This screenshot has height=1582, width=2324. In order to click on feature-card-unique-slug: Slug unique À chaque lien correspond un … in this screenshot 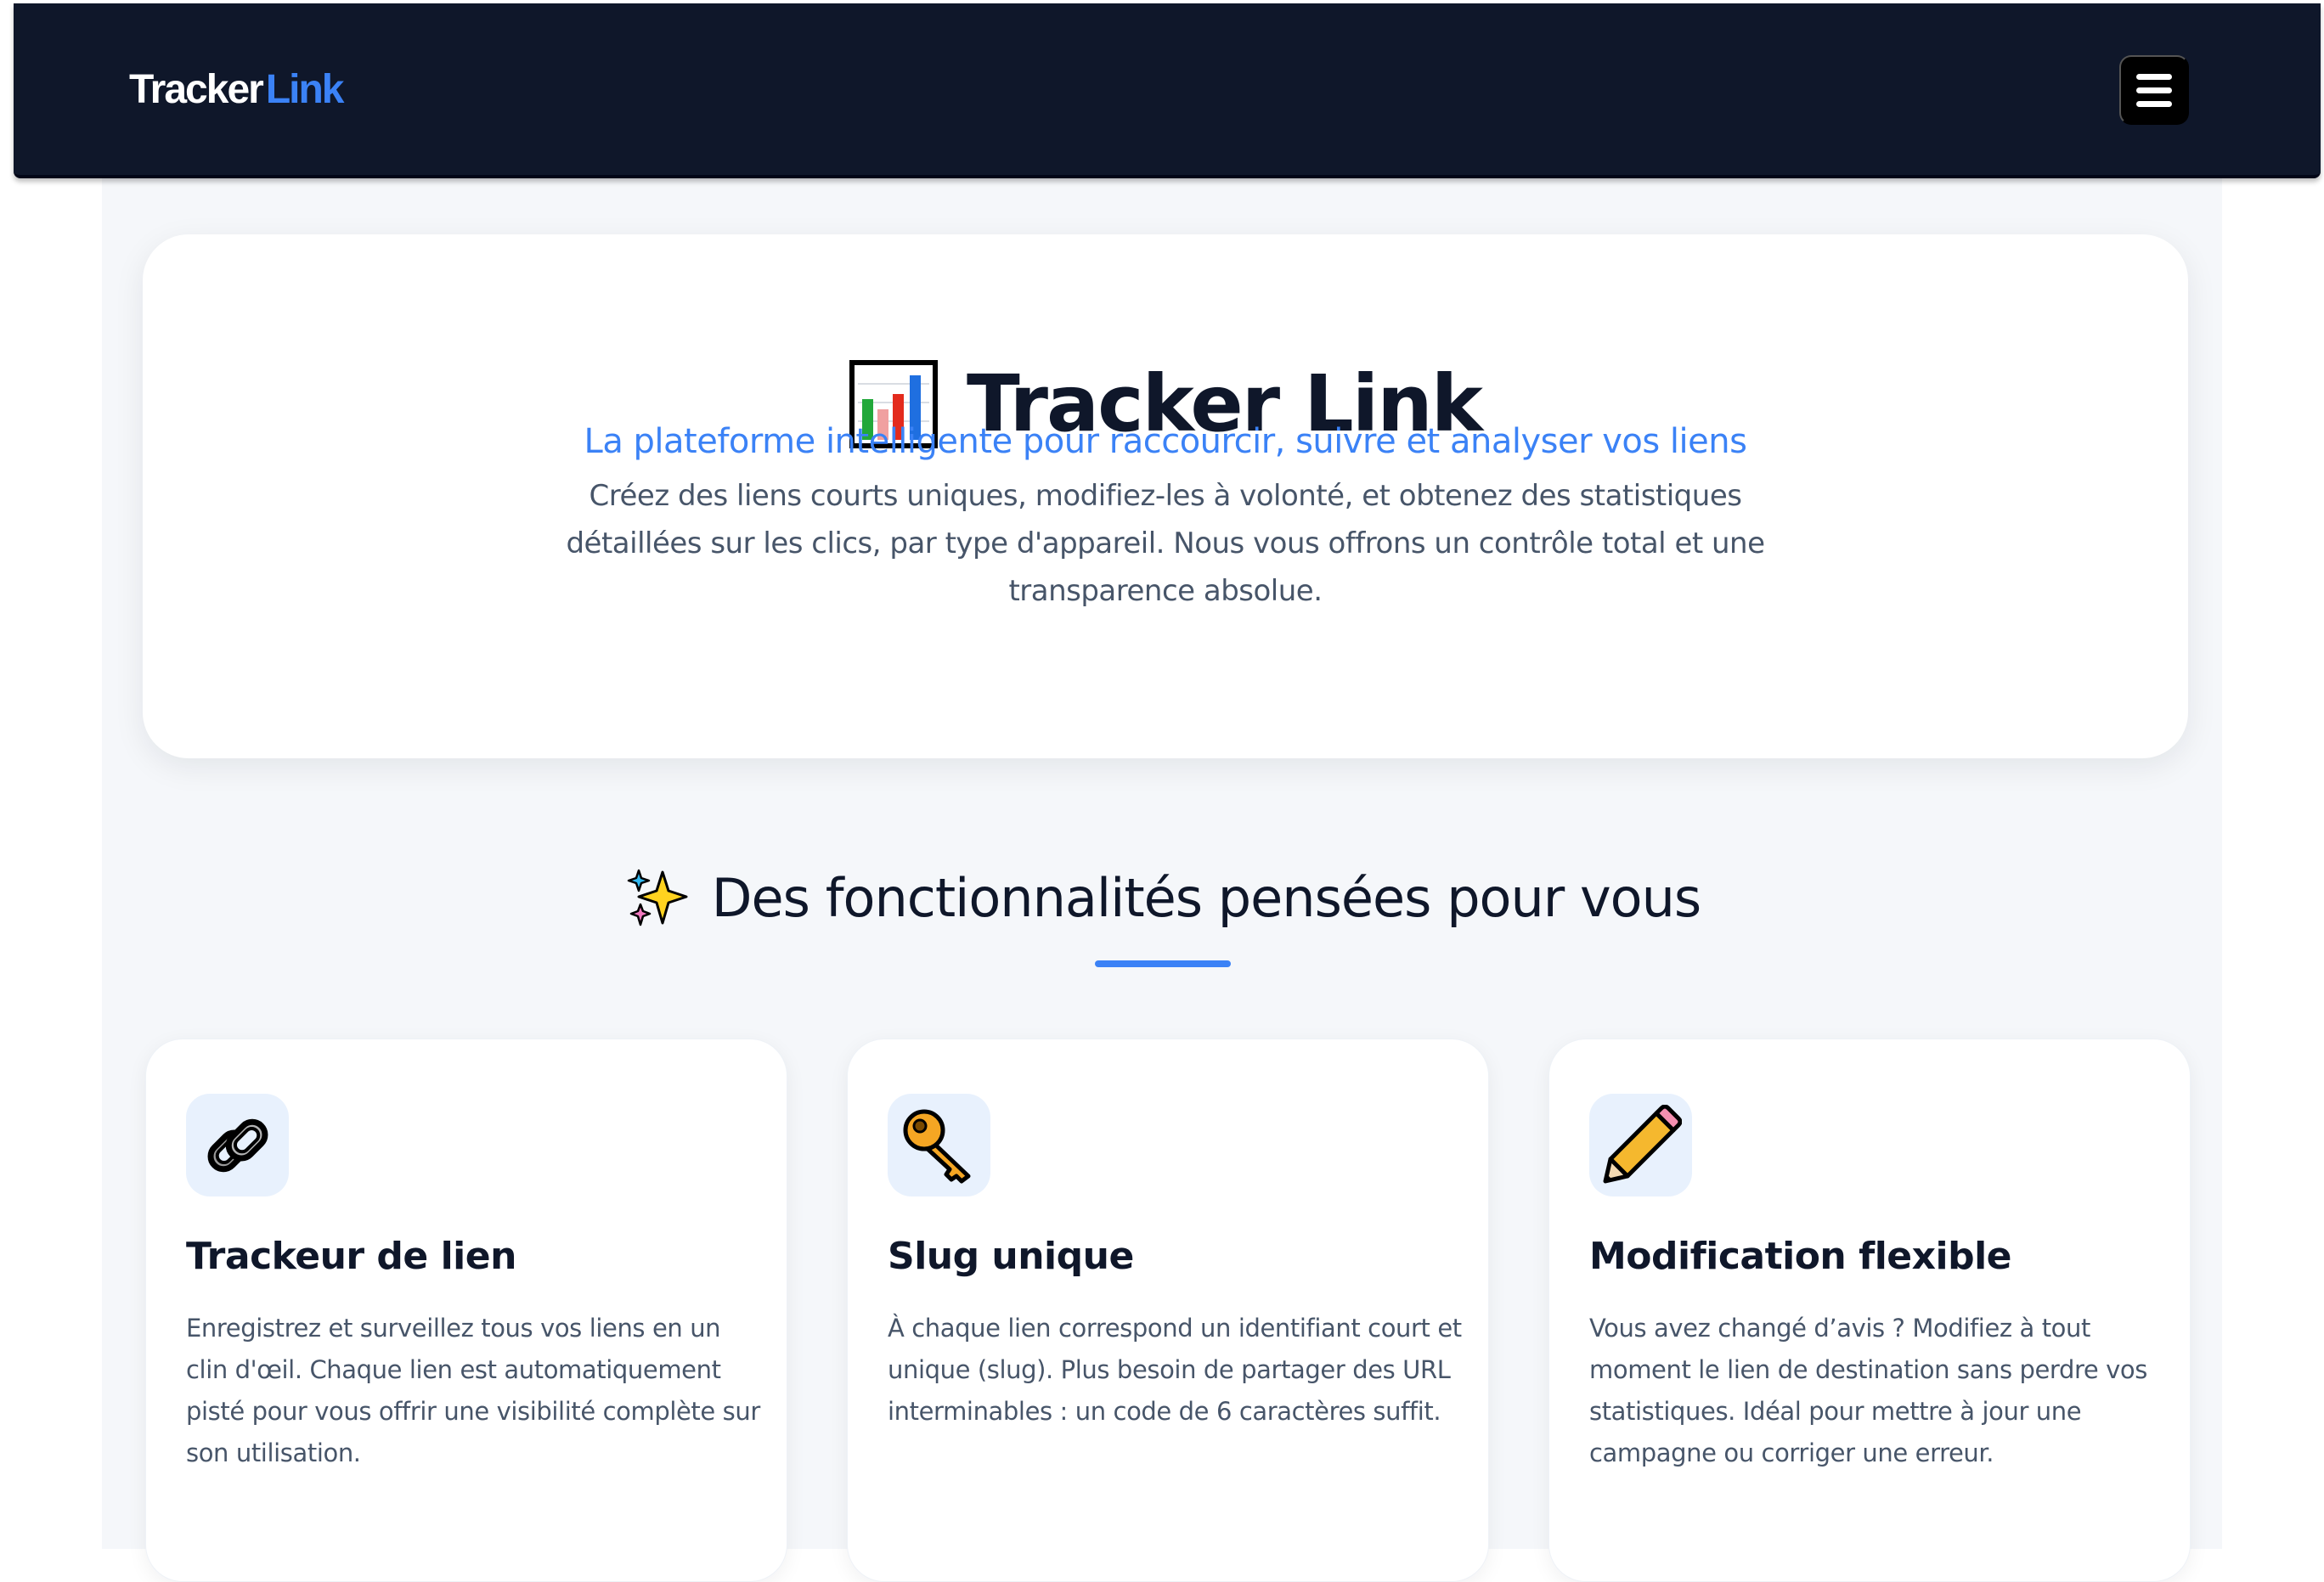, I will do `click(1168, 1310)`.